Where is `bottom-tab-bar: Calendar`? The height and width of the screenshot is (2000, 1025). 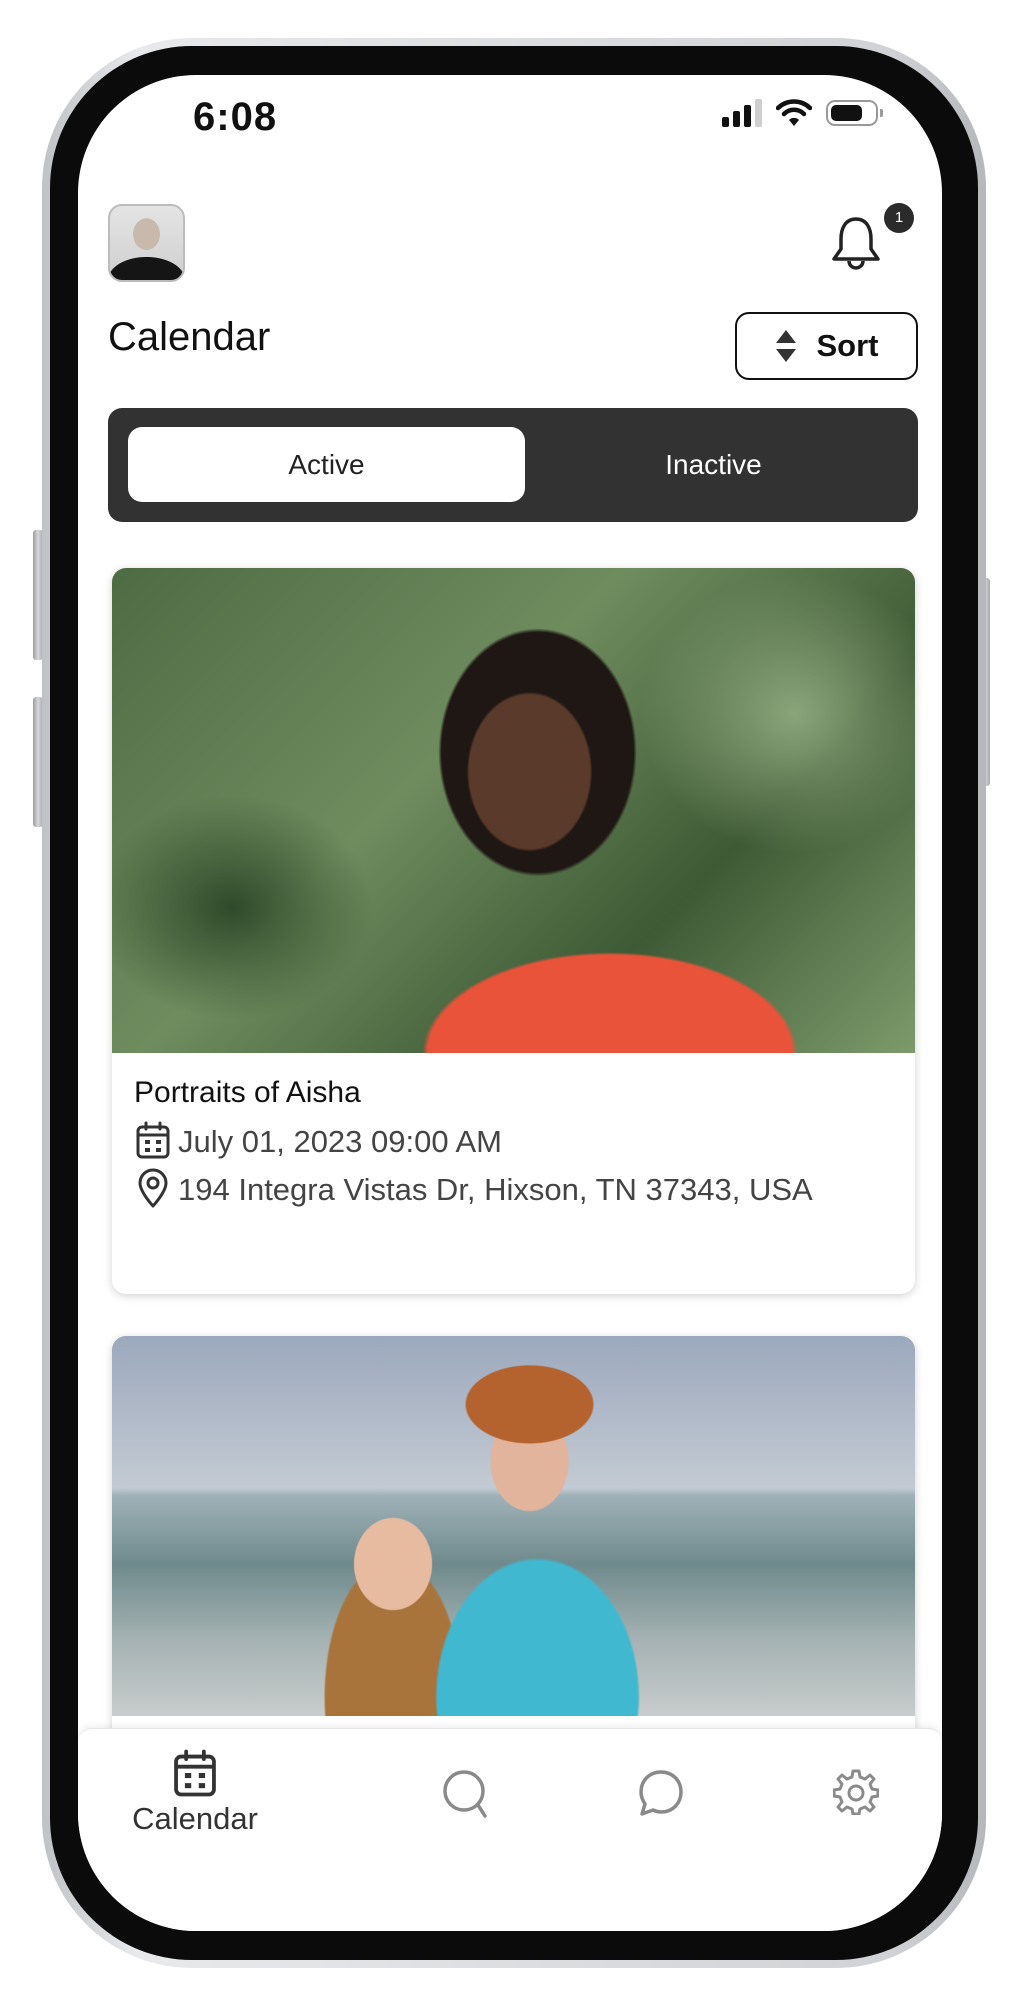 bottom-tab-bar: Calendar is located at coordinates (510, 1829).